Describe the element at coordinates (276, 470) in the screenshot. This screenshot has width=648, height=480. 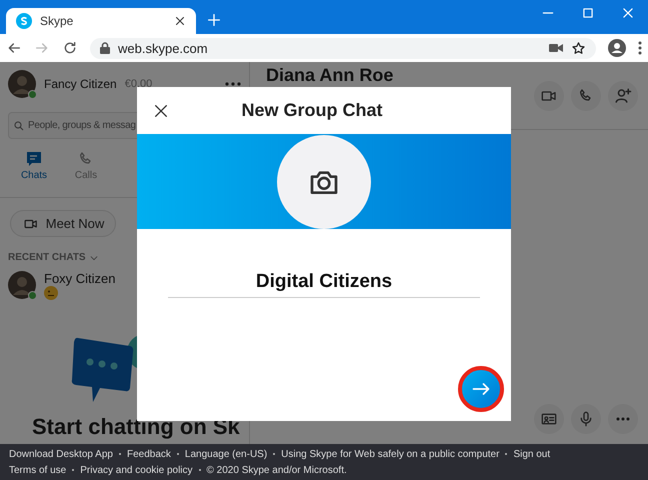
I see `footer-link: © 2020 Skype and/or Microsoft.` at that location.